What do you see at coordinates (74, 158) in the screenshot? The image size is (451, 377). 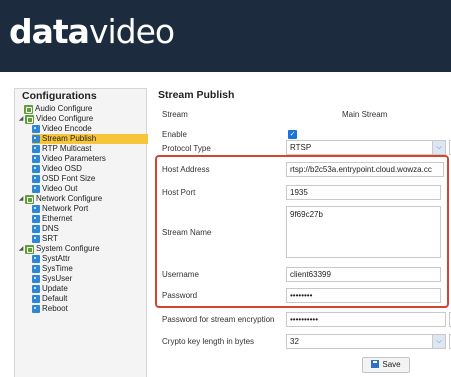 I see `tree-item-label: Video Parameters` at bounding box center [74, 158].